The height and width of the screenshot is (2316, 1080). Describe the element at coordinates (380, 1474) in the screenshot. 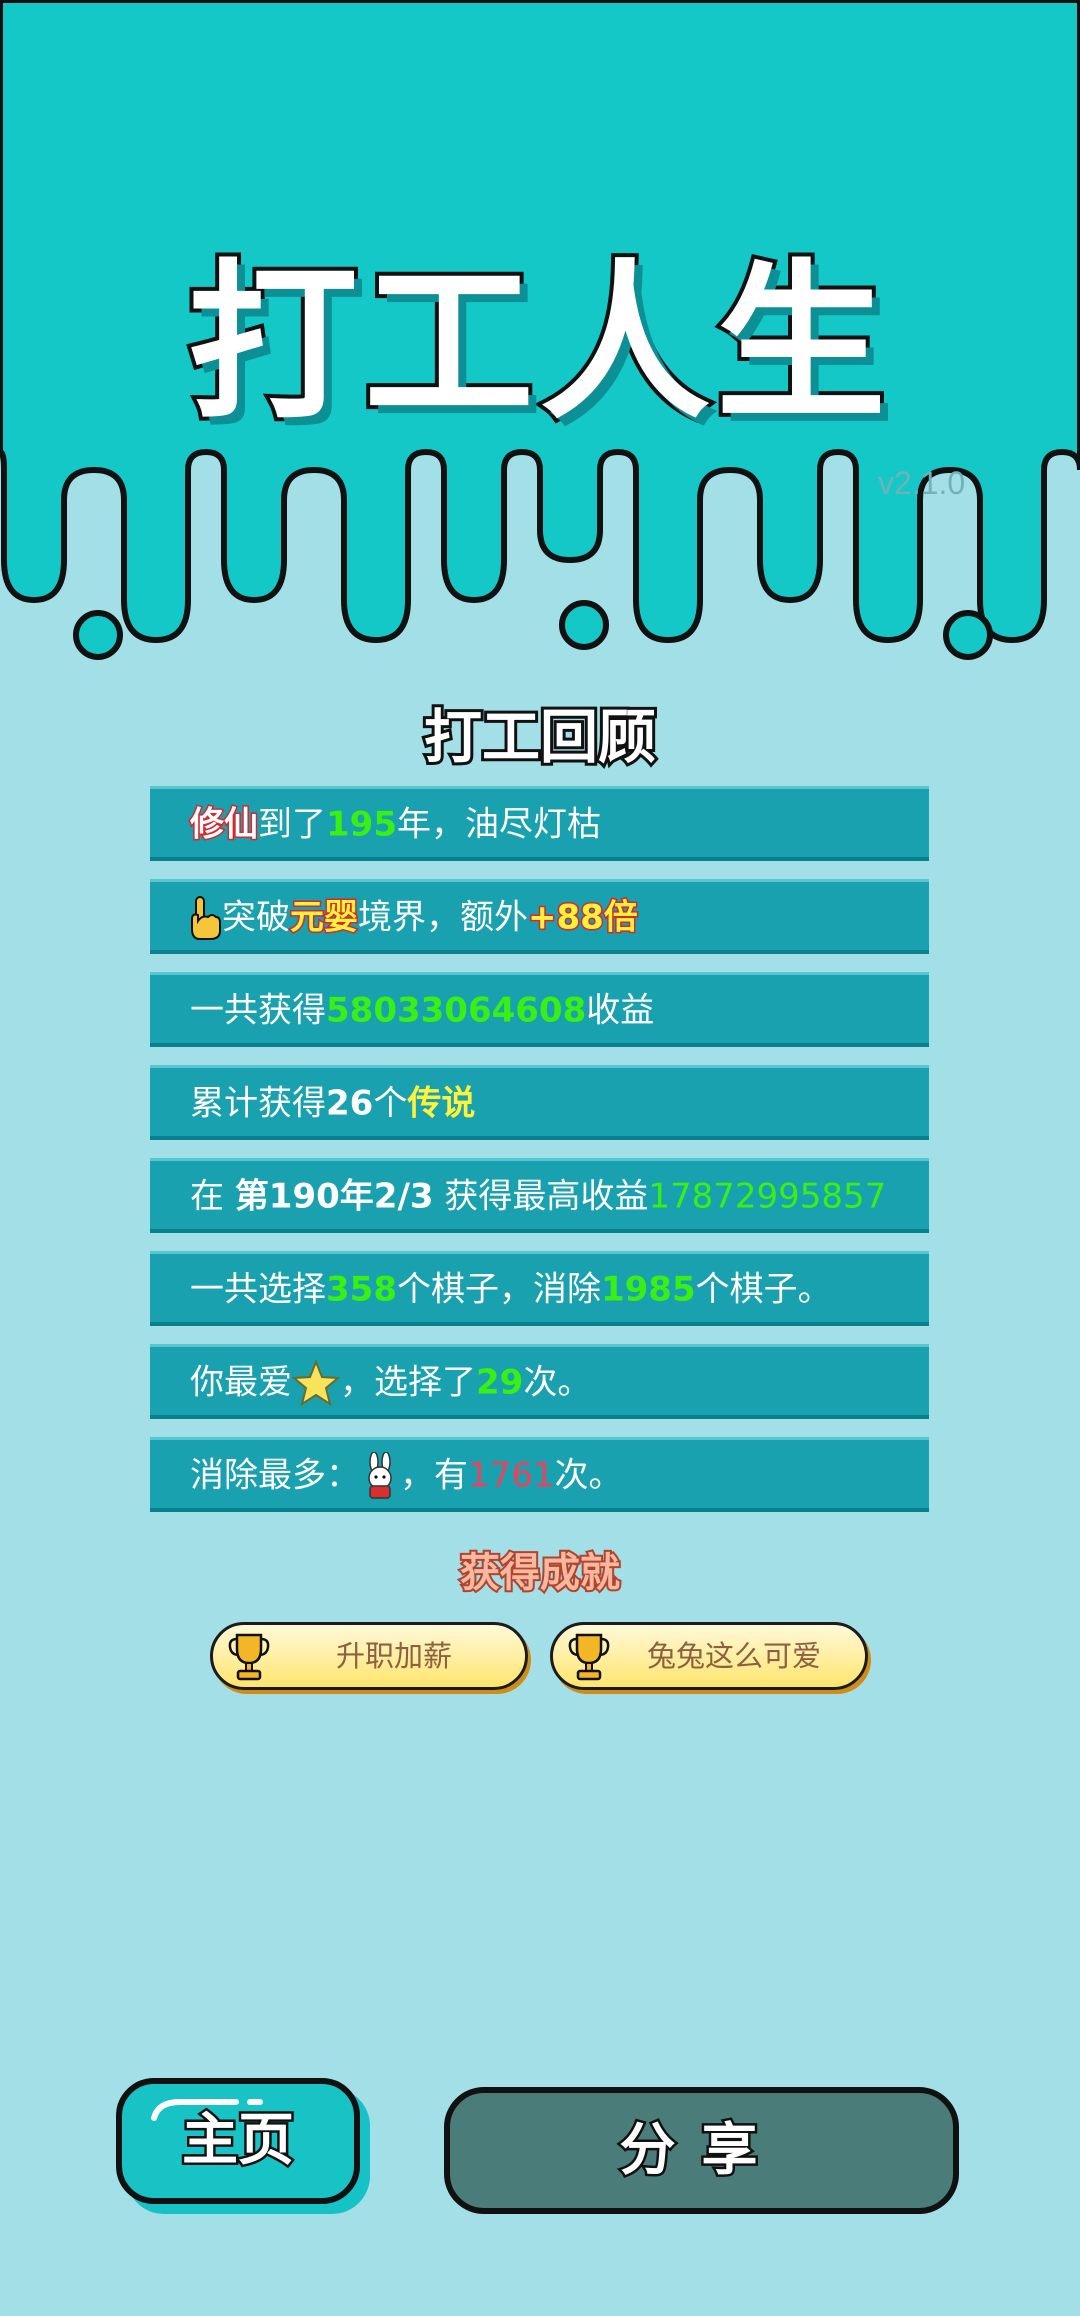

I see `rabbit-icon` at that location.